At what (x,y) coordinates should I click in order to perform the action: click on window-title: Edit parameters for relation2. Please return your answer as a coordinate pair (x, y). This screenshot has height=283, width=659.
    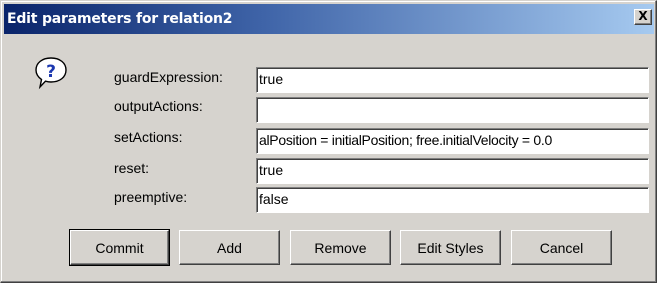
    Looking at the image, I should click on (120, 19).